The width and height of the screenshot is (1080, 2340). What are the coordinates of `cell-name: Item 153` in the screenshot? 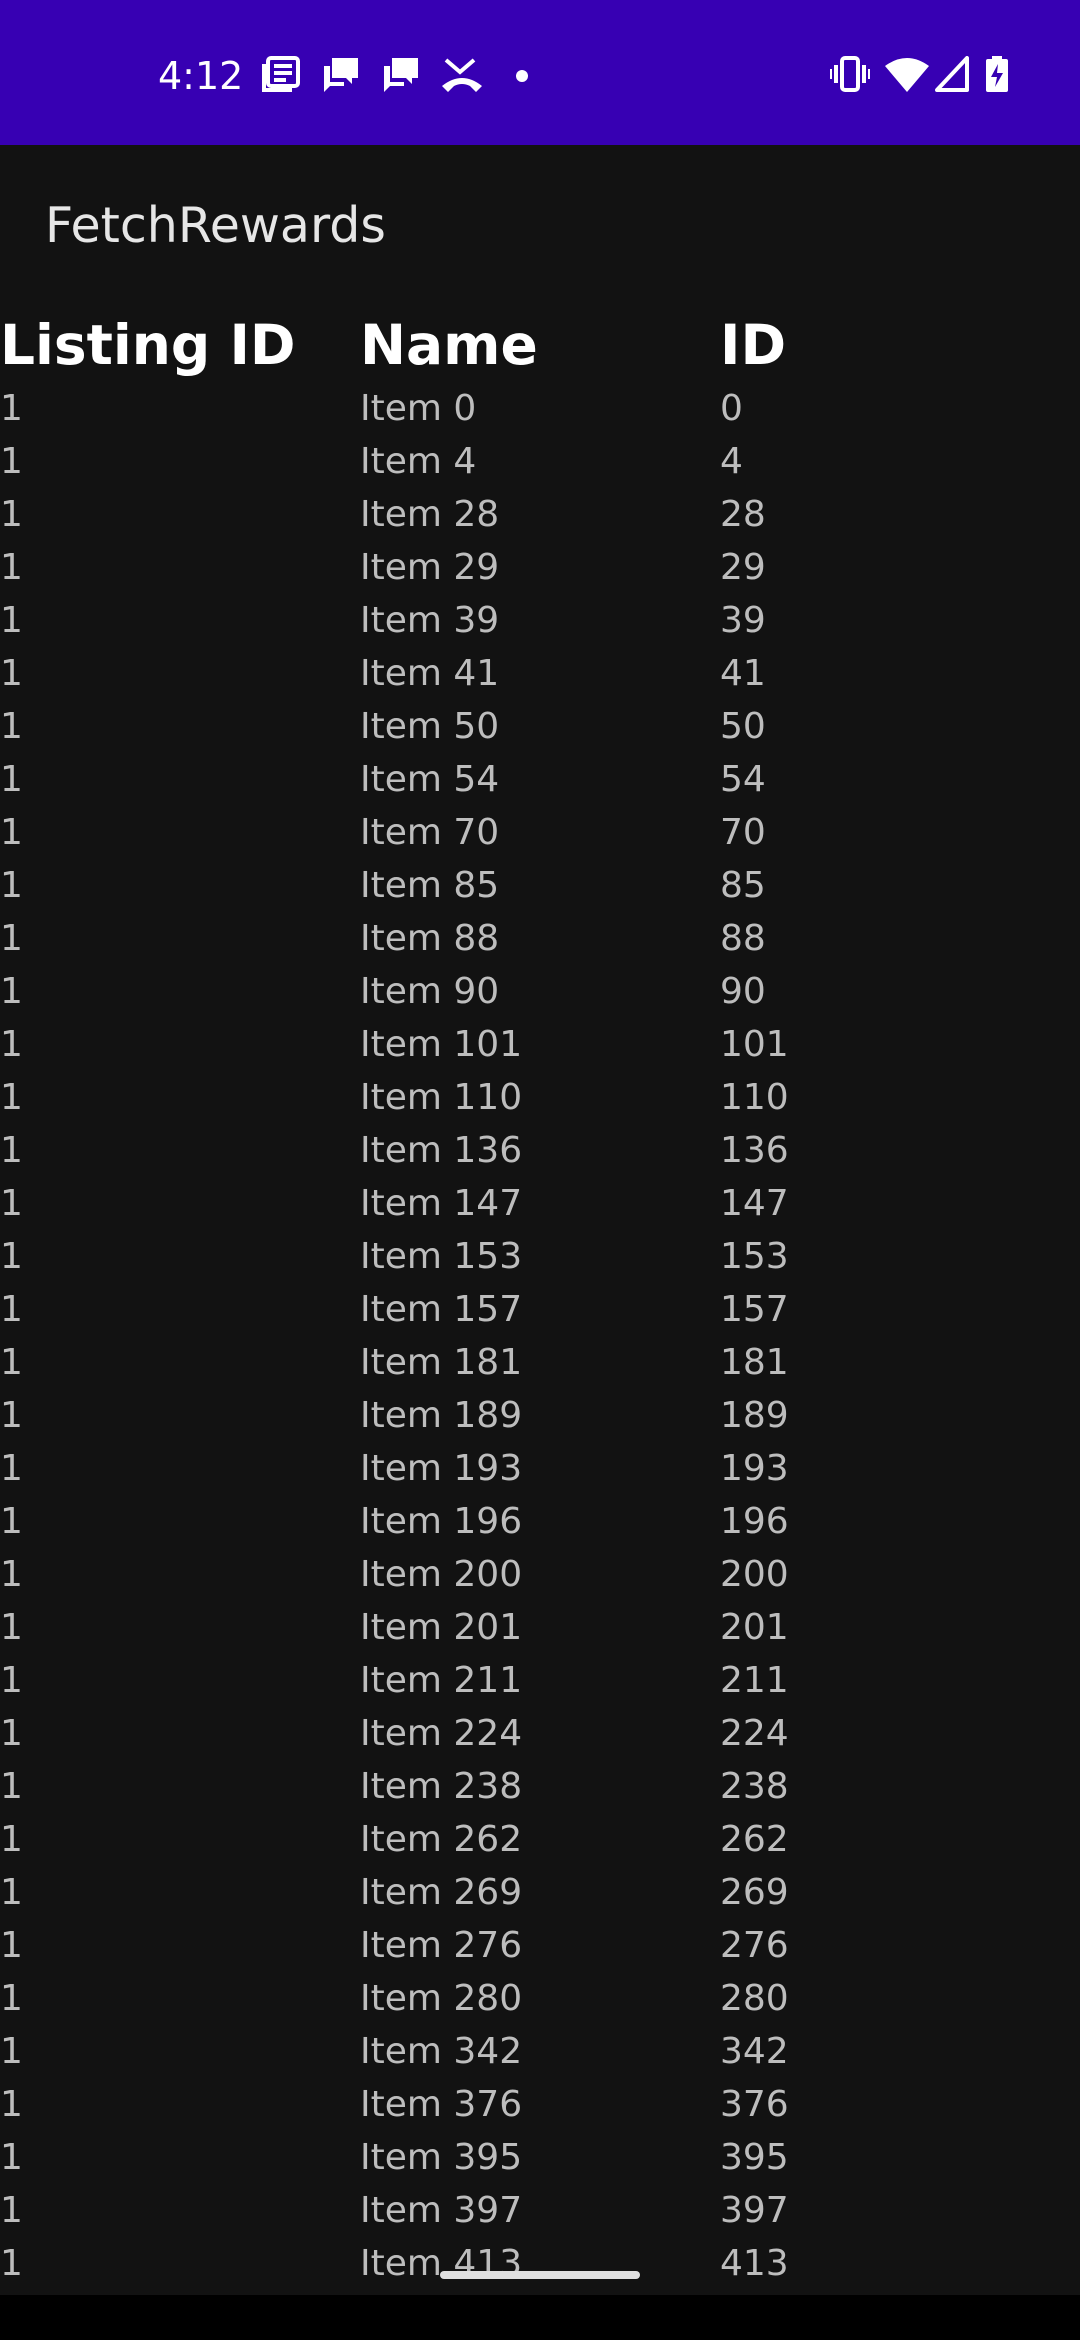 It's located at (441, 1256).